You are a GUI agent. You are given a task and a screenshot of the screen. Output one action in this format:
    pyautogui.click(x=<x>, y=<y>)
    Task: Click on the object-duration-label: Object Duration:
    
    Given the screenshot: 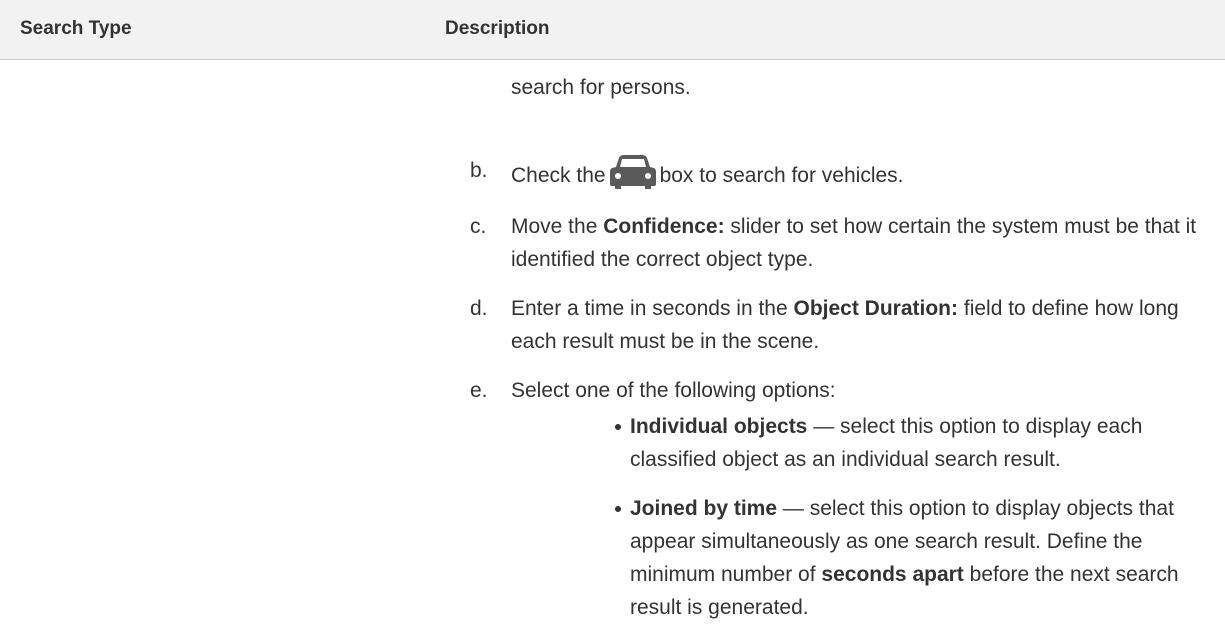 What is the action you would take?
    pyautogui.click(x=876, y=308)
    